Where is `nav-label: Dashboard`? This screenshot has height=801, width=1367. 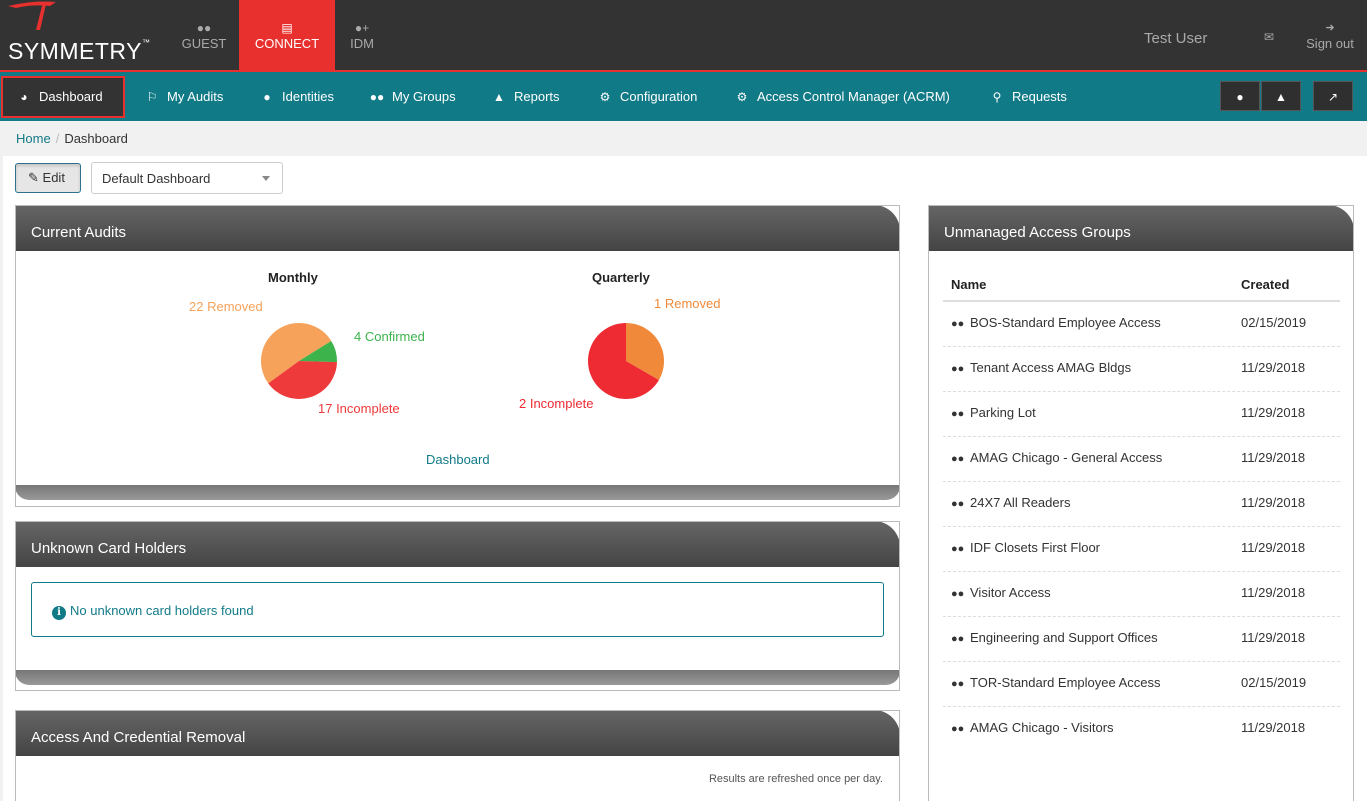
nav-label: Dashboard is located at coordinates (71, 96).